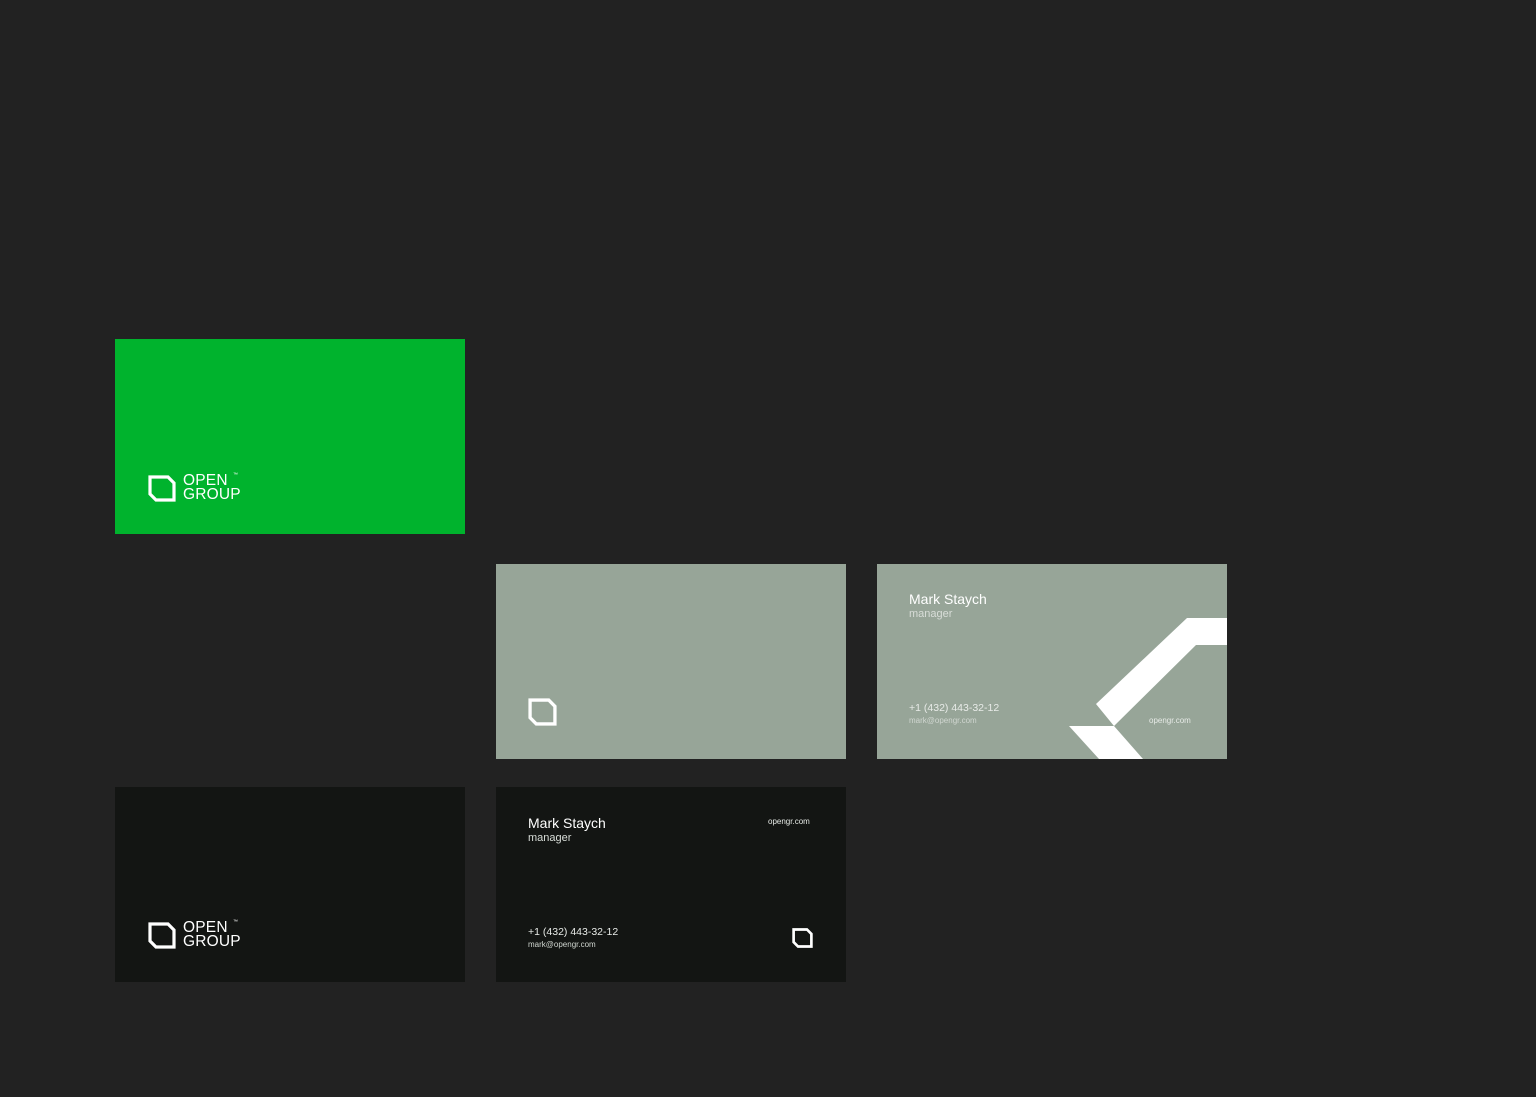  I want to click on business-card-sage-front, so click(671, 661).